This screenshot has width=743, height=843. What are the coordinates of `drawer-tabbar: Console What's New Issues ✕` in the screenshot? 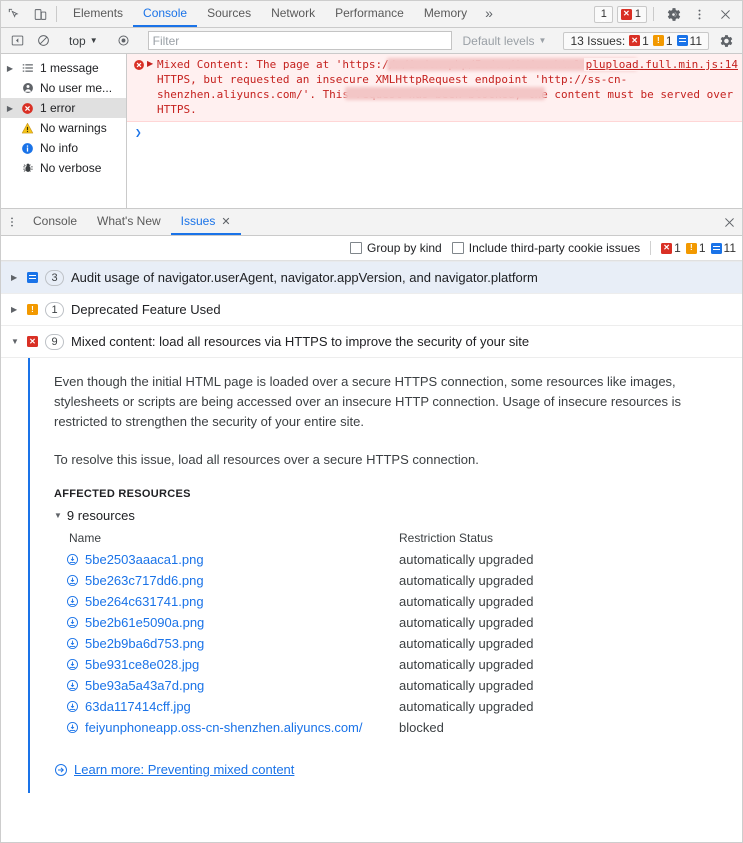 It's located at (371, 222).